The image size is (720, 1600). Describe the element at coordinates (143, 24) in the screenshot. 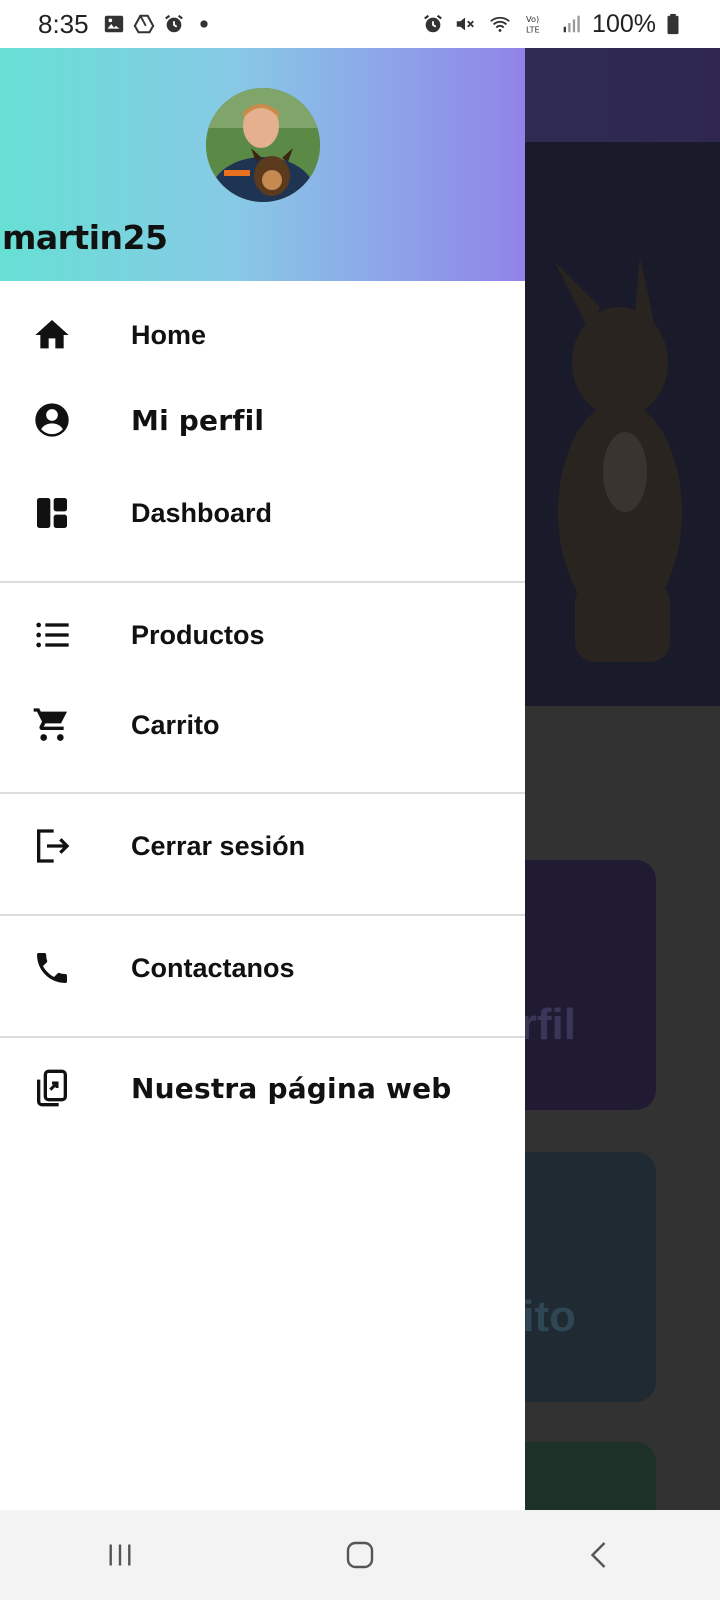

I see `drive-icon` at that location.